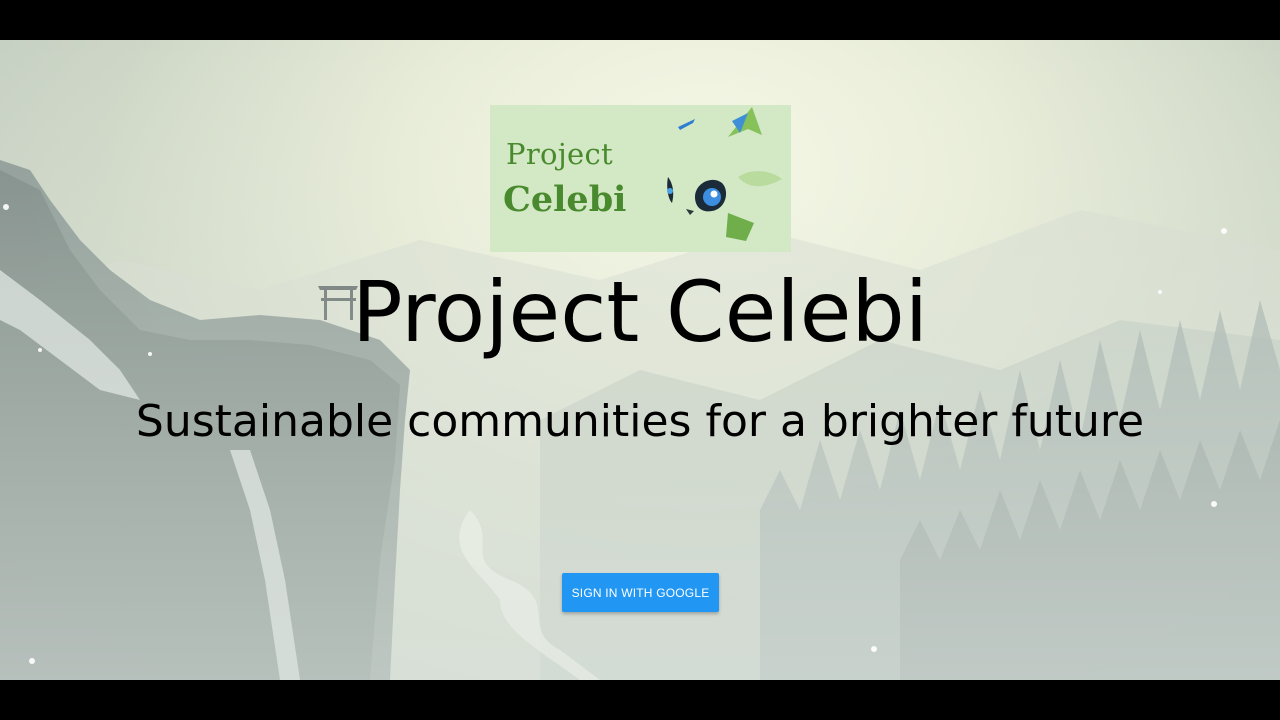 This screenshot has width=1280, height=720. What do you see at coordinates (724, 174) in the screenshot?
I see `celebi-face-icon` at bounding box center [724, 174].